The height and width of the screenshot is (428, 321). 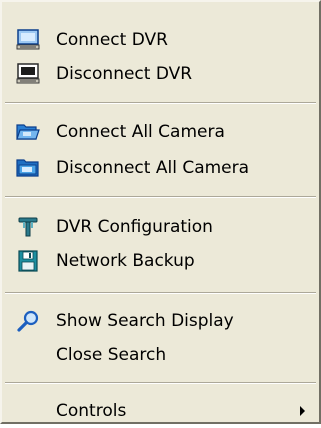 I want to click on menu-item-connect-all-camera: Connect All Camera, so click(x=160, y=132).